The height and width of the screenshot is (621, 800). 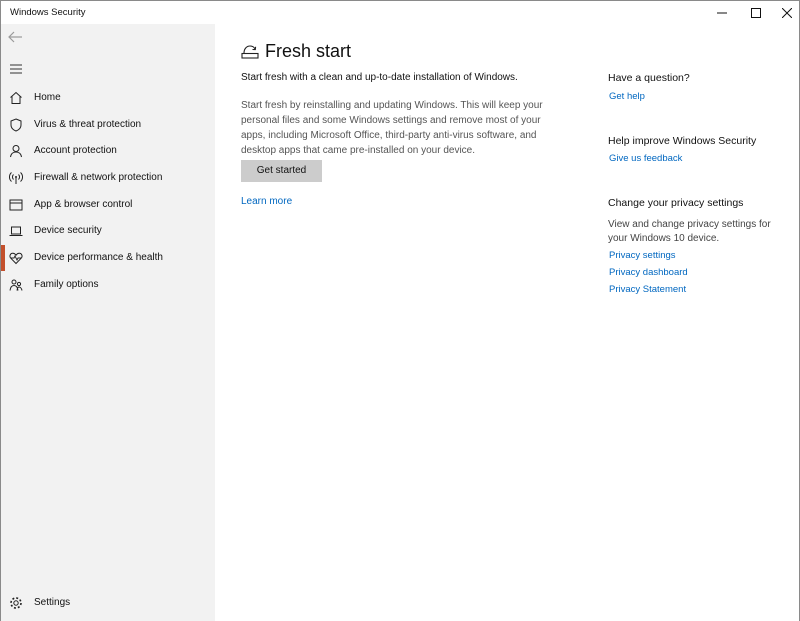 I want to click on close-button, so click(x=784, y=12).